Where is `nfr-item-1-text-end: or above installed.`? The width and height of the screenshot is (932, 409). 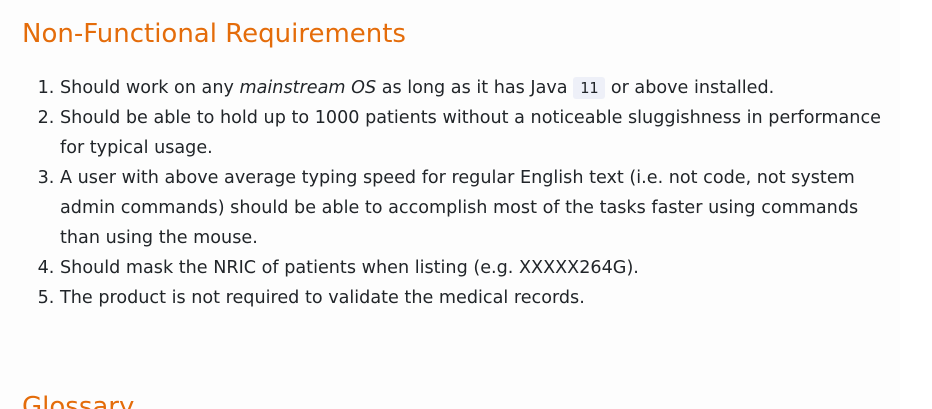
nfr-item-1-text-end: or above installed. is located at coordinates (690, 88).